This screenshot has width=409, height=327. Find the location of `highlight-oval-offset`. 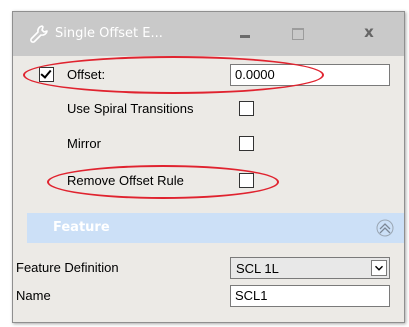

highlight-oval-offset is located at coordinates (173, 75).